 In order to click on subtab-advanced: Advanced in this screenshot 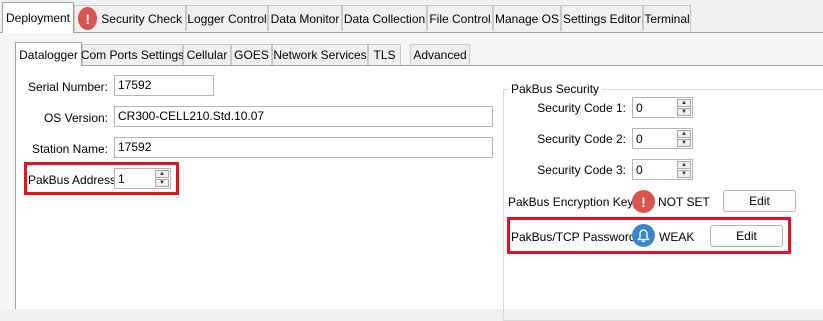, I will do `click(440, 54)`.